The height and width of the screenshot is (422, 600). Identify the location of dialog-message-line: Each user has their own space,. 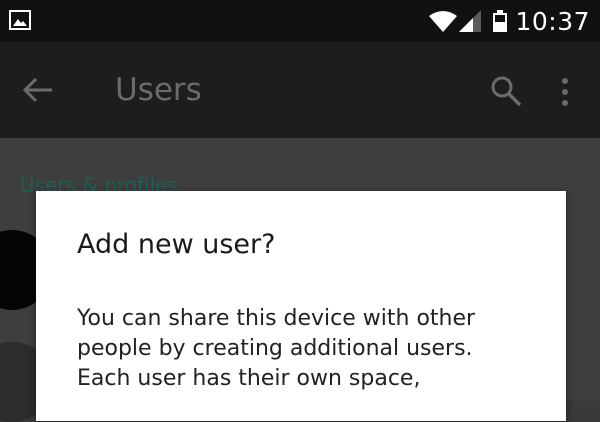
(249, 378).